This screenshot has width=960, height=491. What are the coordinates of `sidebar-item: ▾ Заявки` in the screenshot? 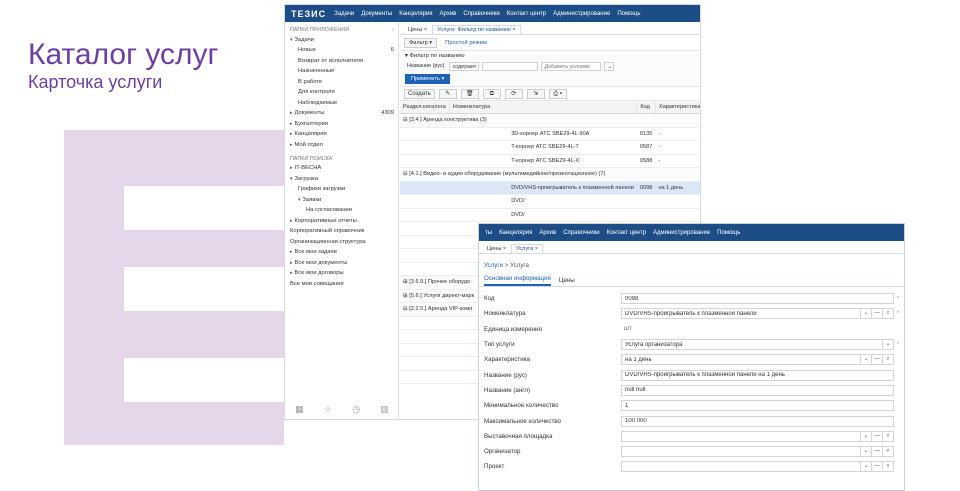 It's located at (341, 200).